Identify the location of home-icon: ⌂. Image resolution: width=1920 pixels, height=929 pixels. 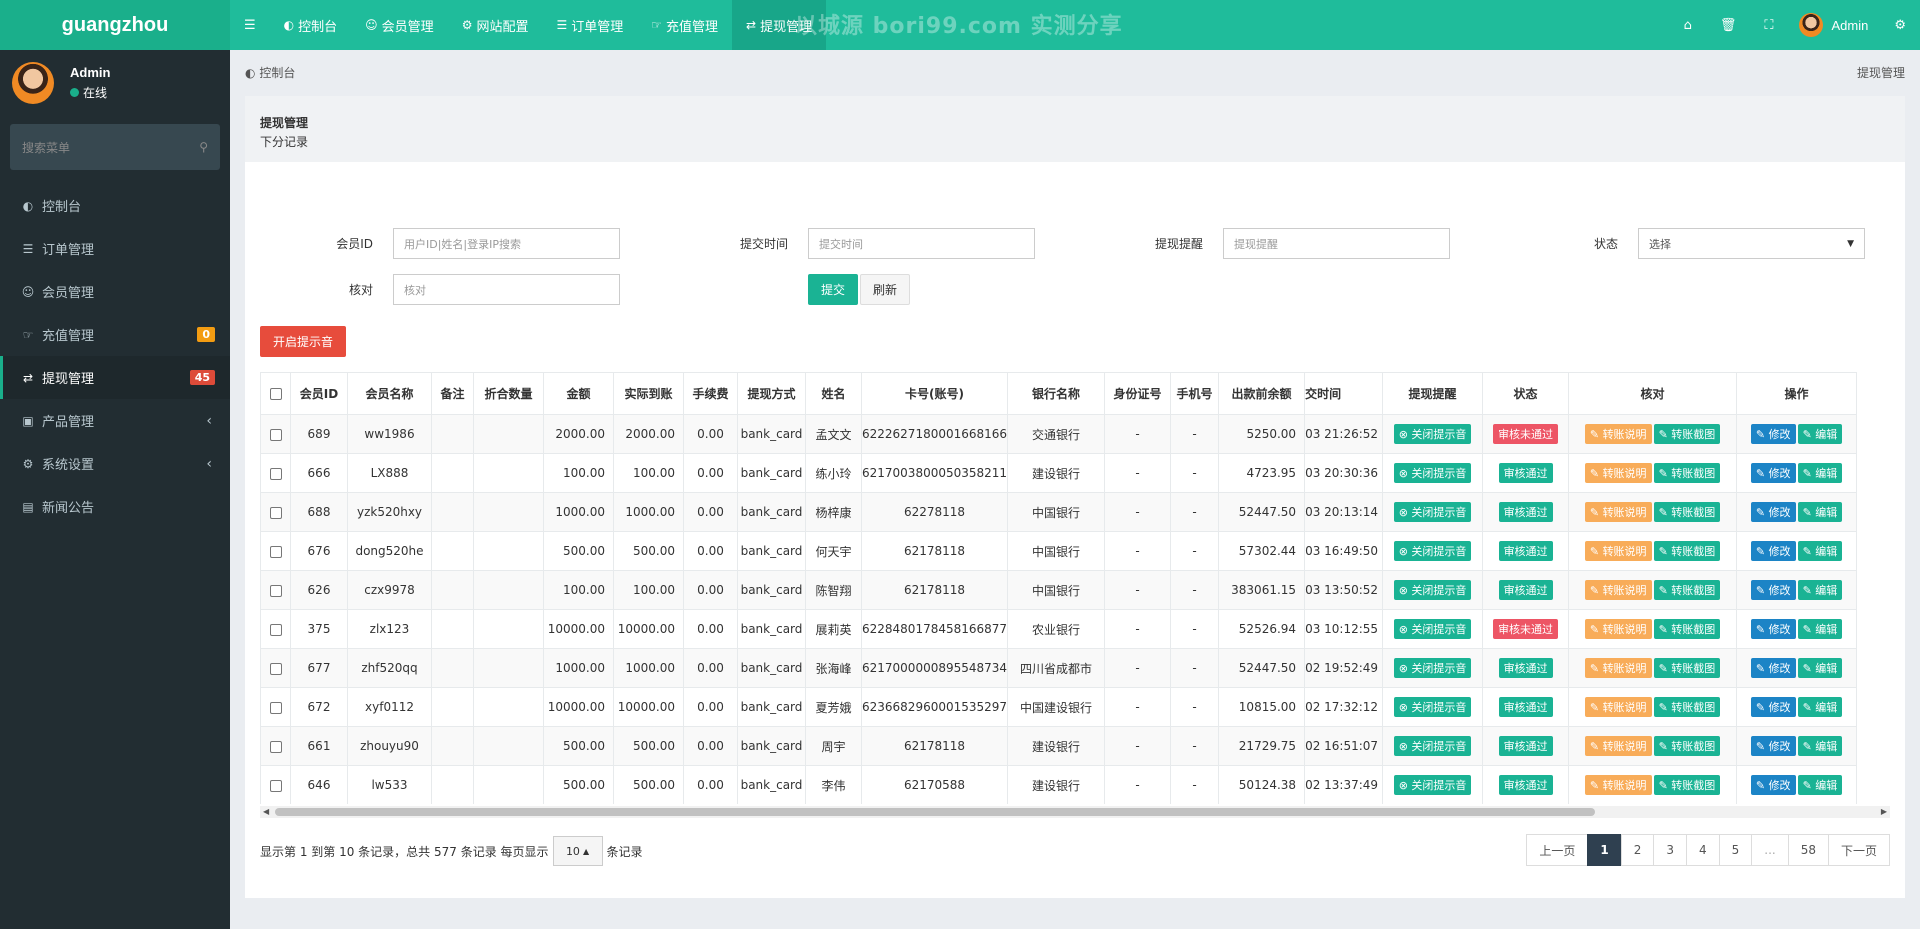
(1688, 25).